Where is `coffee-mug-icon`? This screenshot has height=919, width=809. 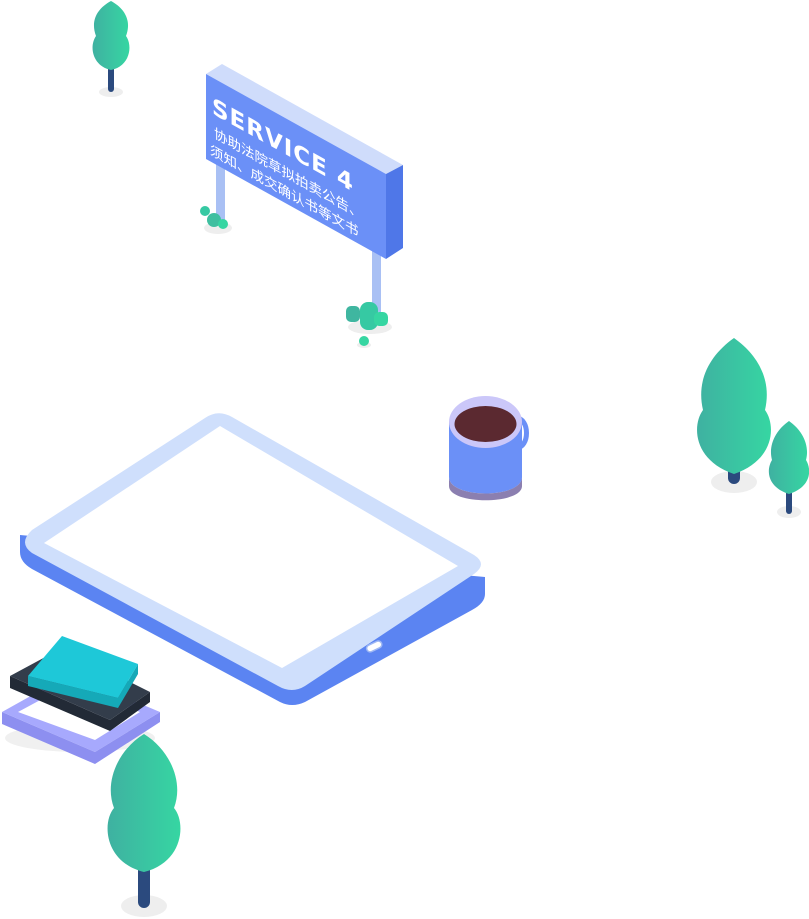
coffee-mug-icon is located at coordinates (489, 448).